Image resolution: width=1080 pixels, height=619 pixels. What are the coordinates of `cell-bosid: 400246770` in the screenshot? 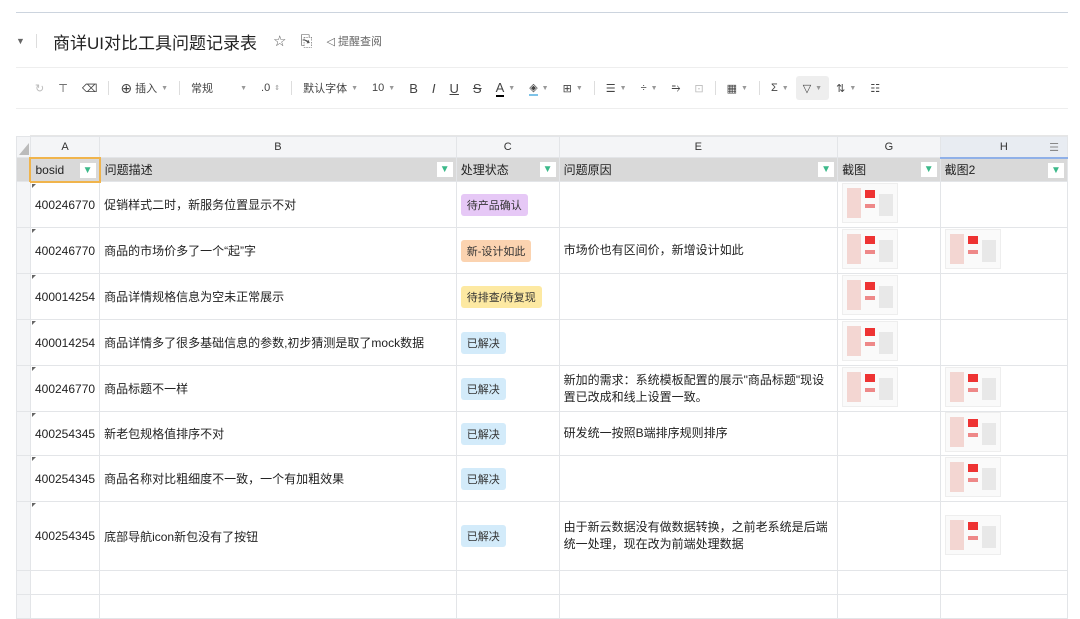 It's located at (65, 204).